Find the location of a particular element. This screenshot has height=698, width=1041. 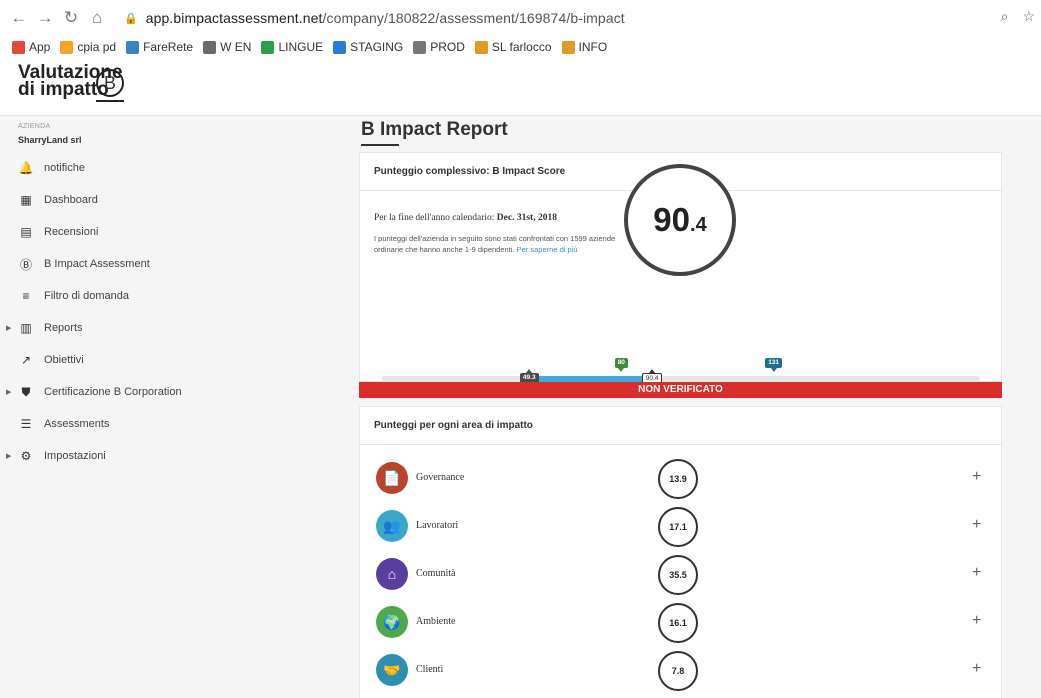

area-icon: ⌂ is located at coordinates (392, 574).